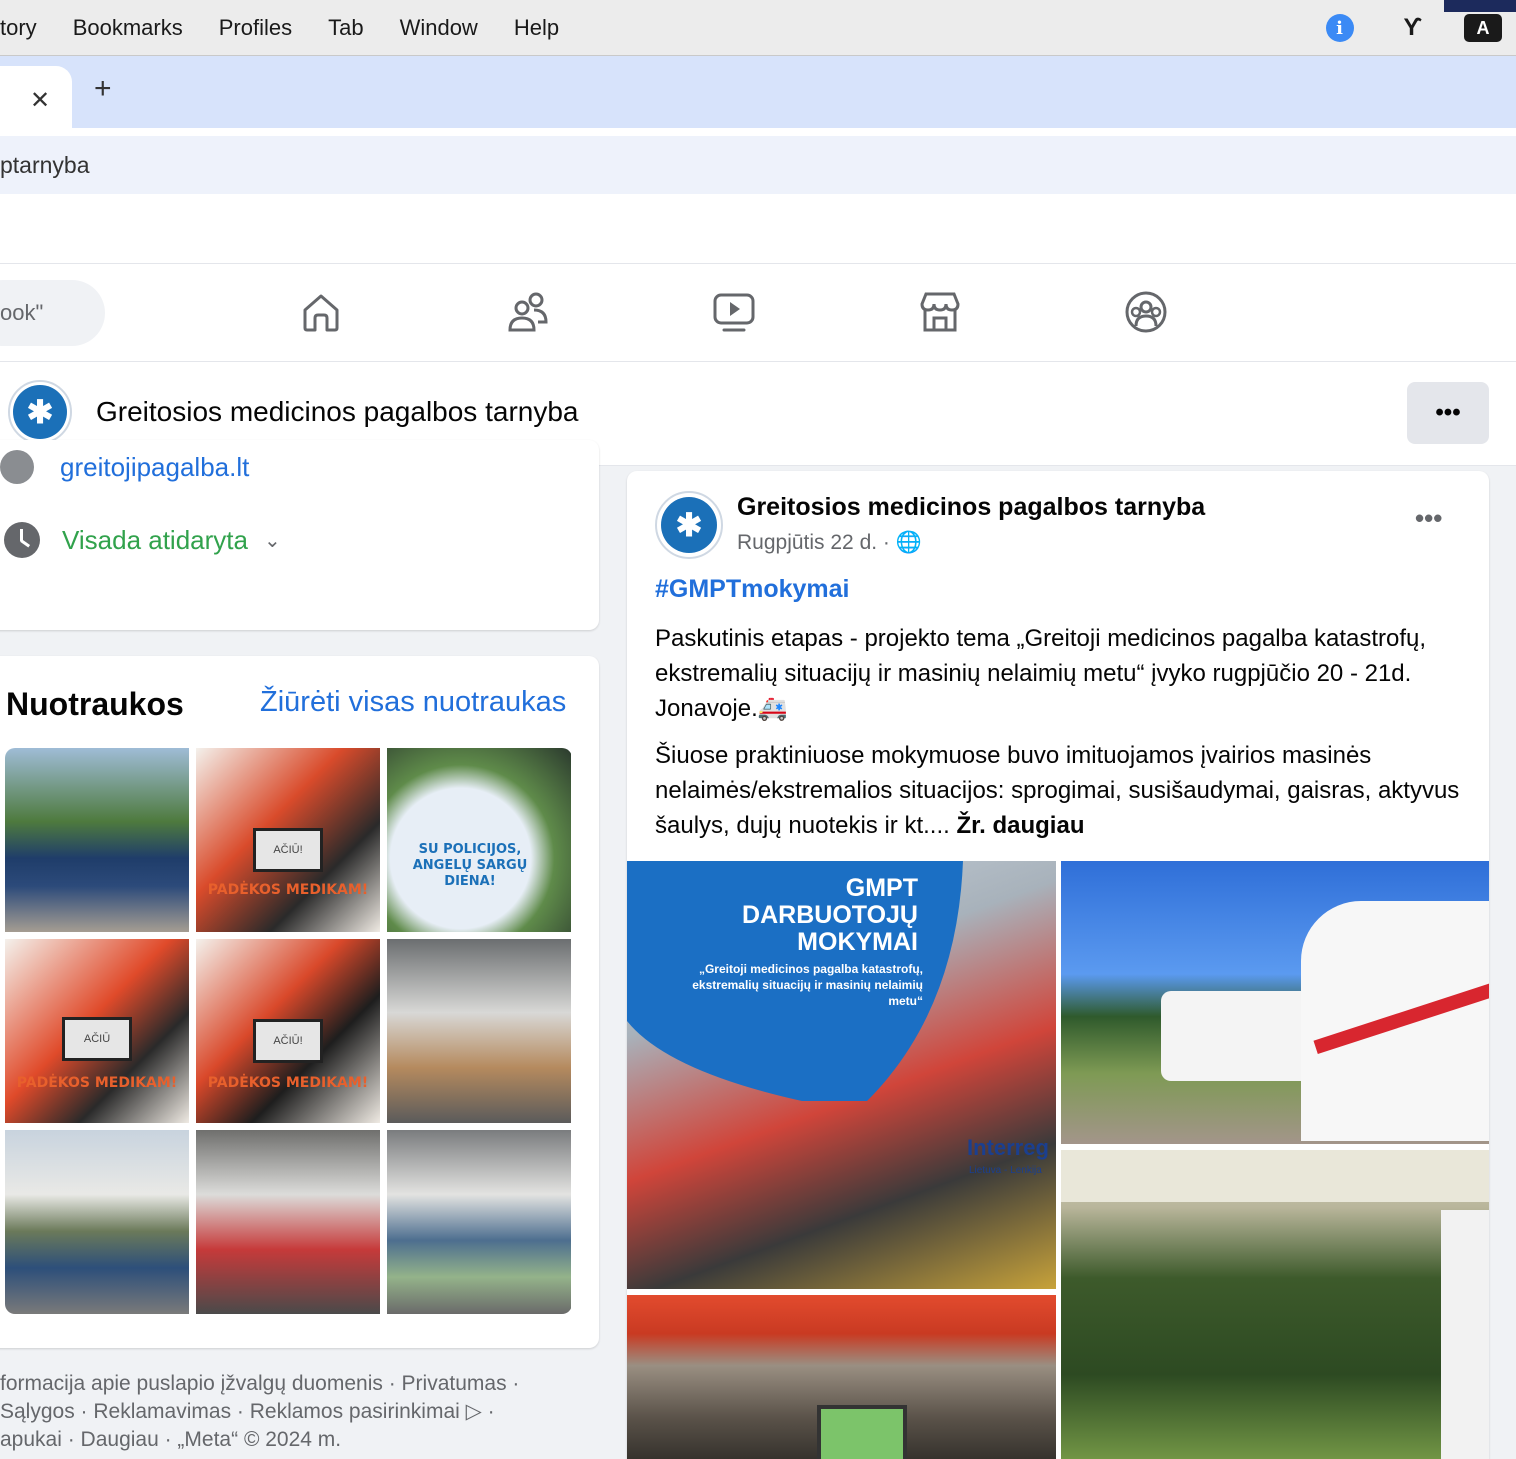 This screenshot has height=1459, width=1516. I want to click on page-logo: ✱, so click(40, 412).